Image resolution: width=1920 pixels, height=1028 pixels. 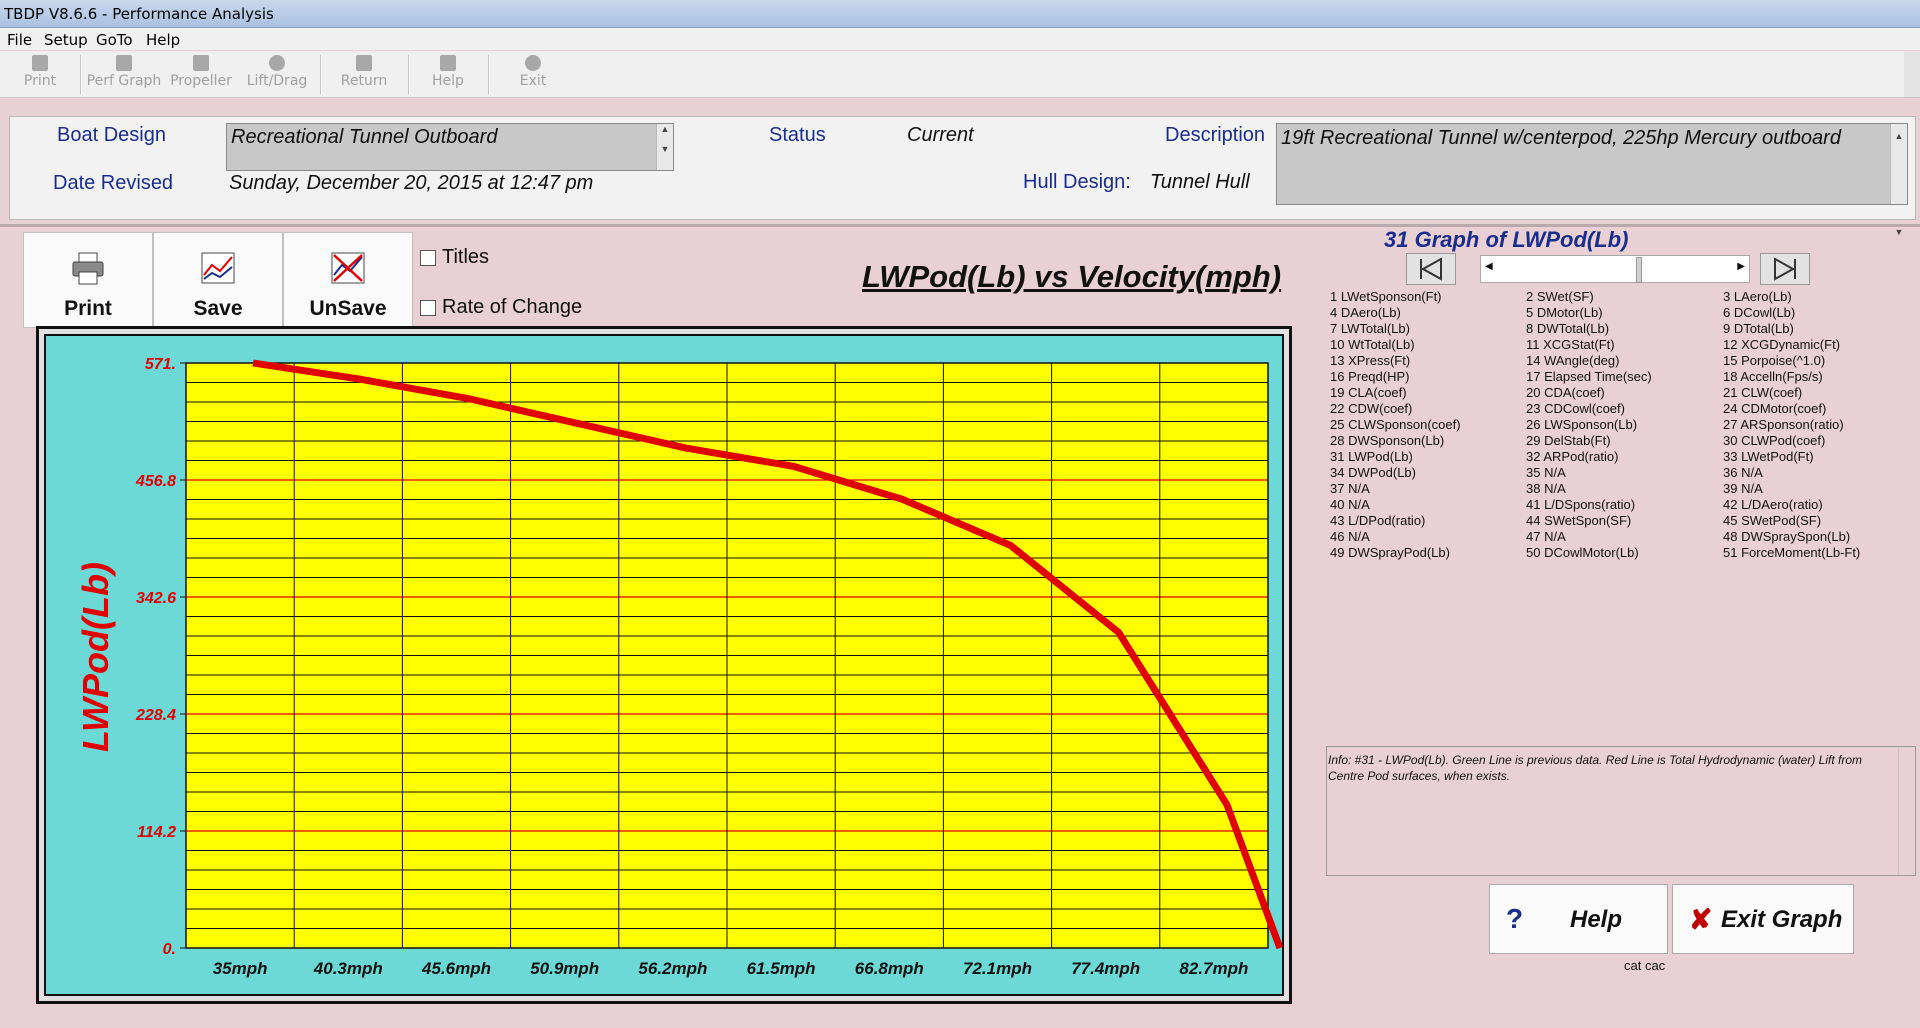 What do you see at coordinates (1570, 344) in the screenshot?
I see `graph-list-item: 11 XCGStat(Ft)` at bounding box center [1570, 344].